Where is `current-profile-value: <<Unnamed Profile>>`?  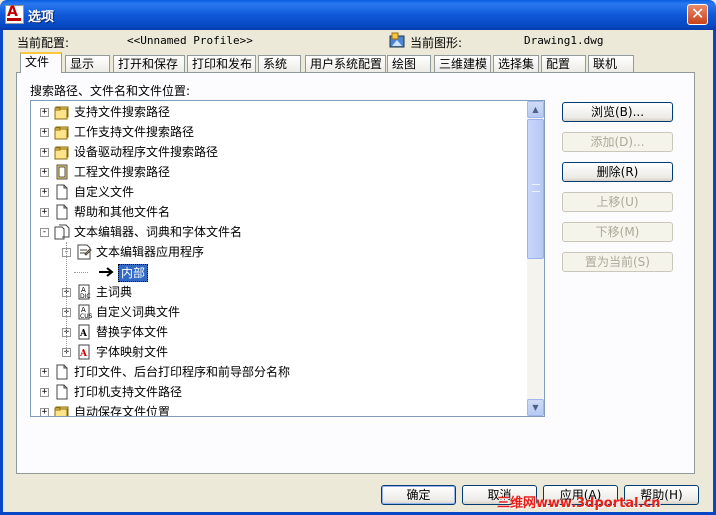 current-profile-value: <<Unnamed Profile>> is located at coordinates (190, 40).